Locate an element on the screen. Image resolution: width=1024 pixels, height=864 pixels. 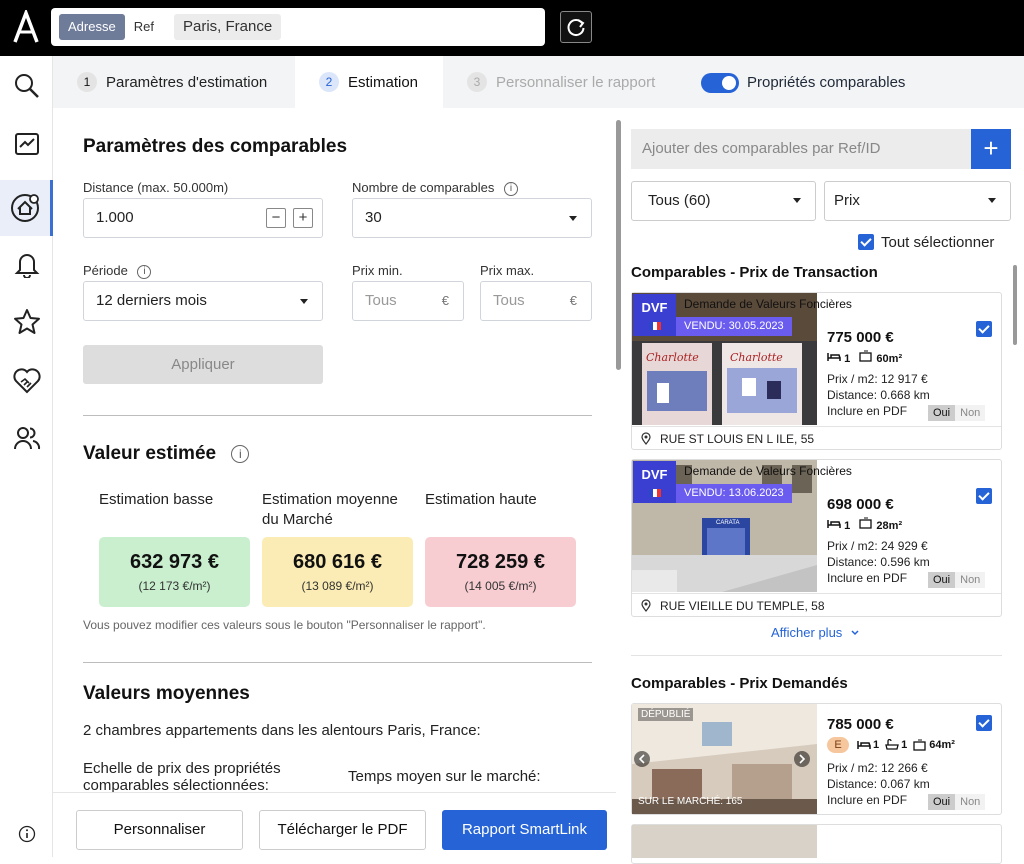
tab-label: Personnaliser le rapport is located at coordinates (576, 82).